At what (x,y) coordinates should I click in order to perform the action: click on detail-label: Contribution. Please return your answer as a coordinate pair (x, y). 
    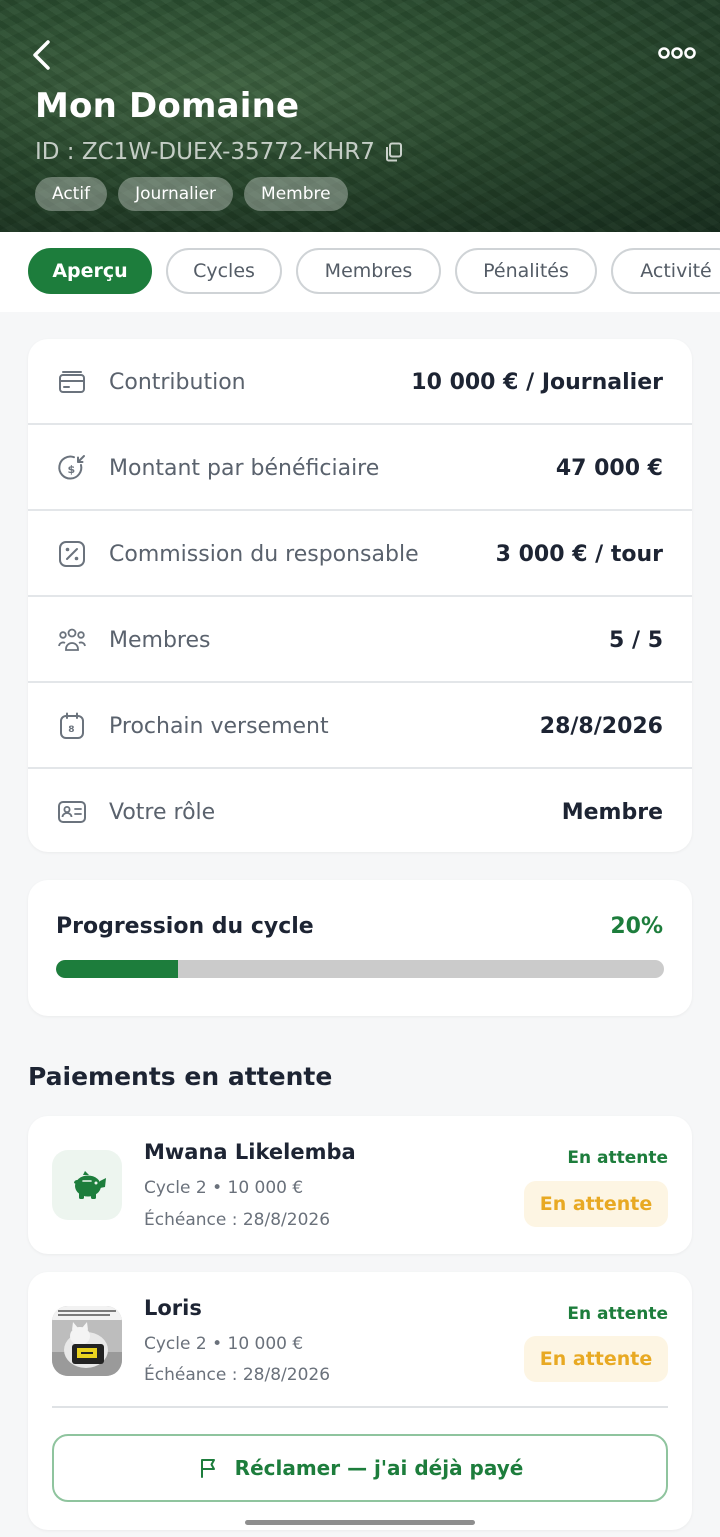
    Looking at the image, I should click on (177, 382).